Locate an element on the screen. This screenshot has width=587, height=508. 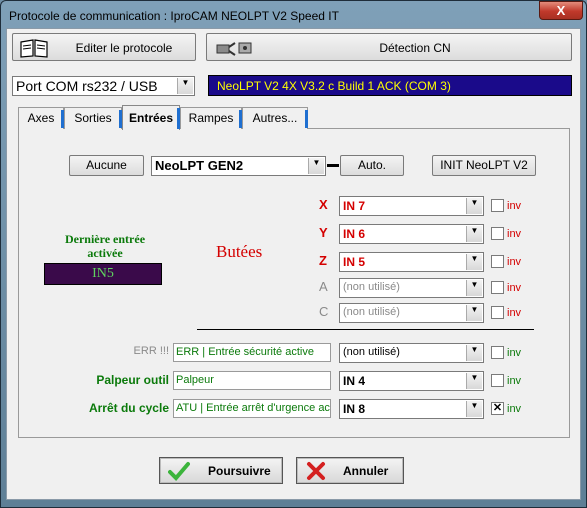
detect-cn-button: Détection CN is located at coordinates (389, 47).